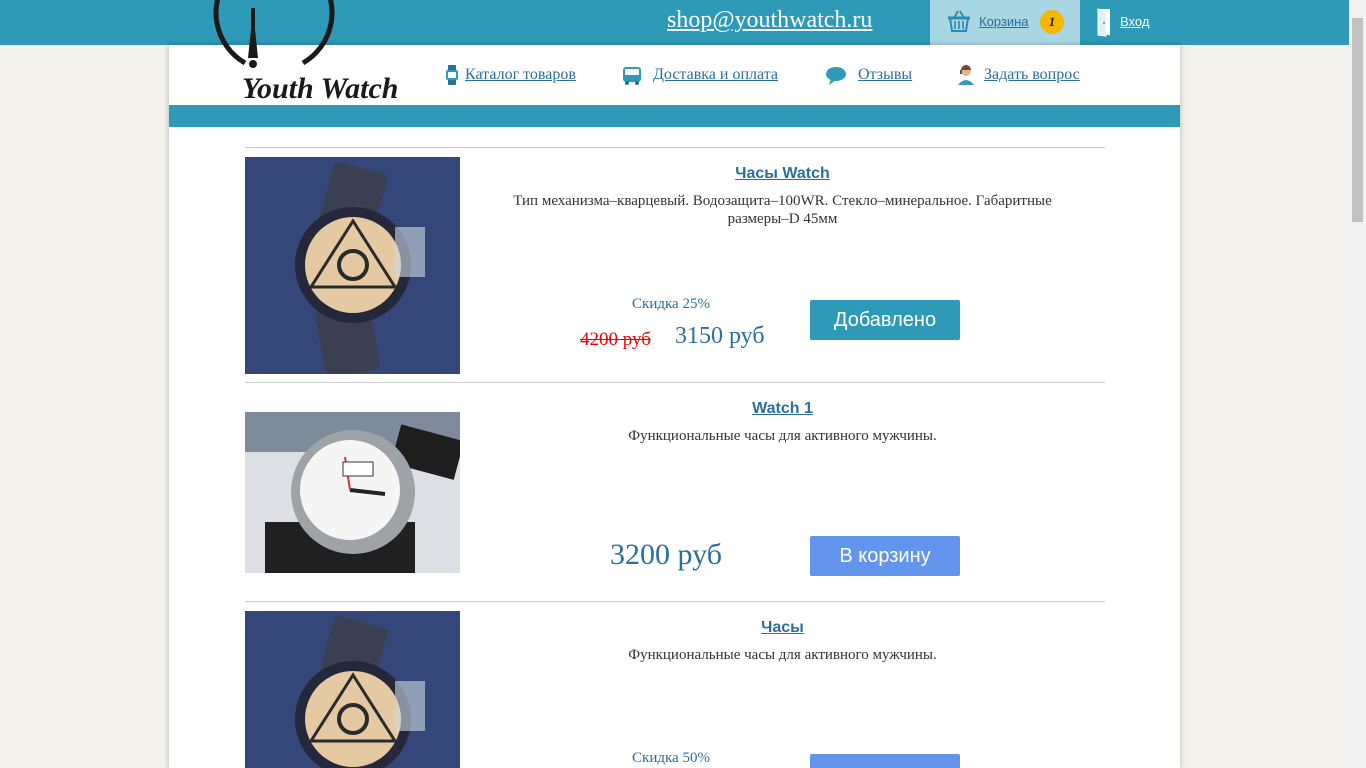 The height and width of the screenshot is (768, 1366). I want to click on speech-bubble-icon, so click(836, 76).